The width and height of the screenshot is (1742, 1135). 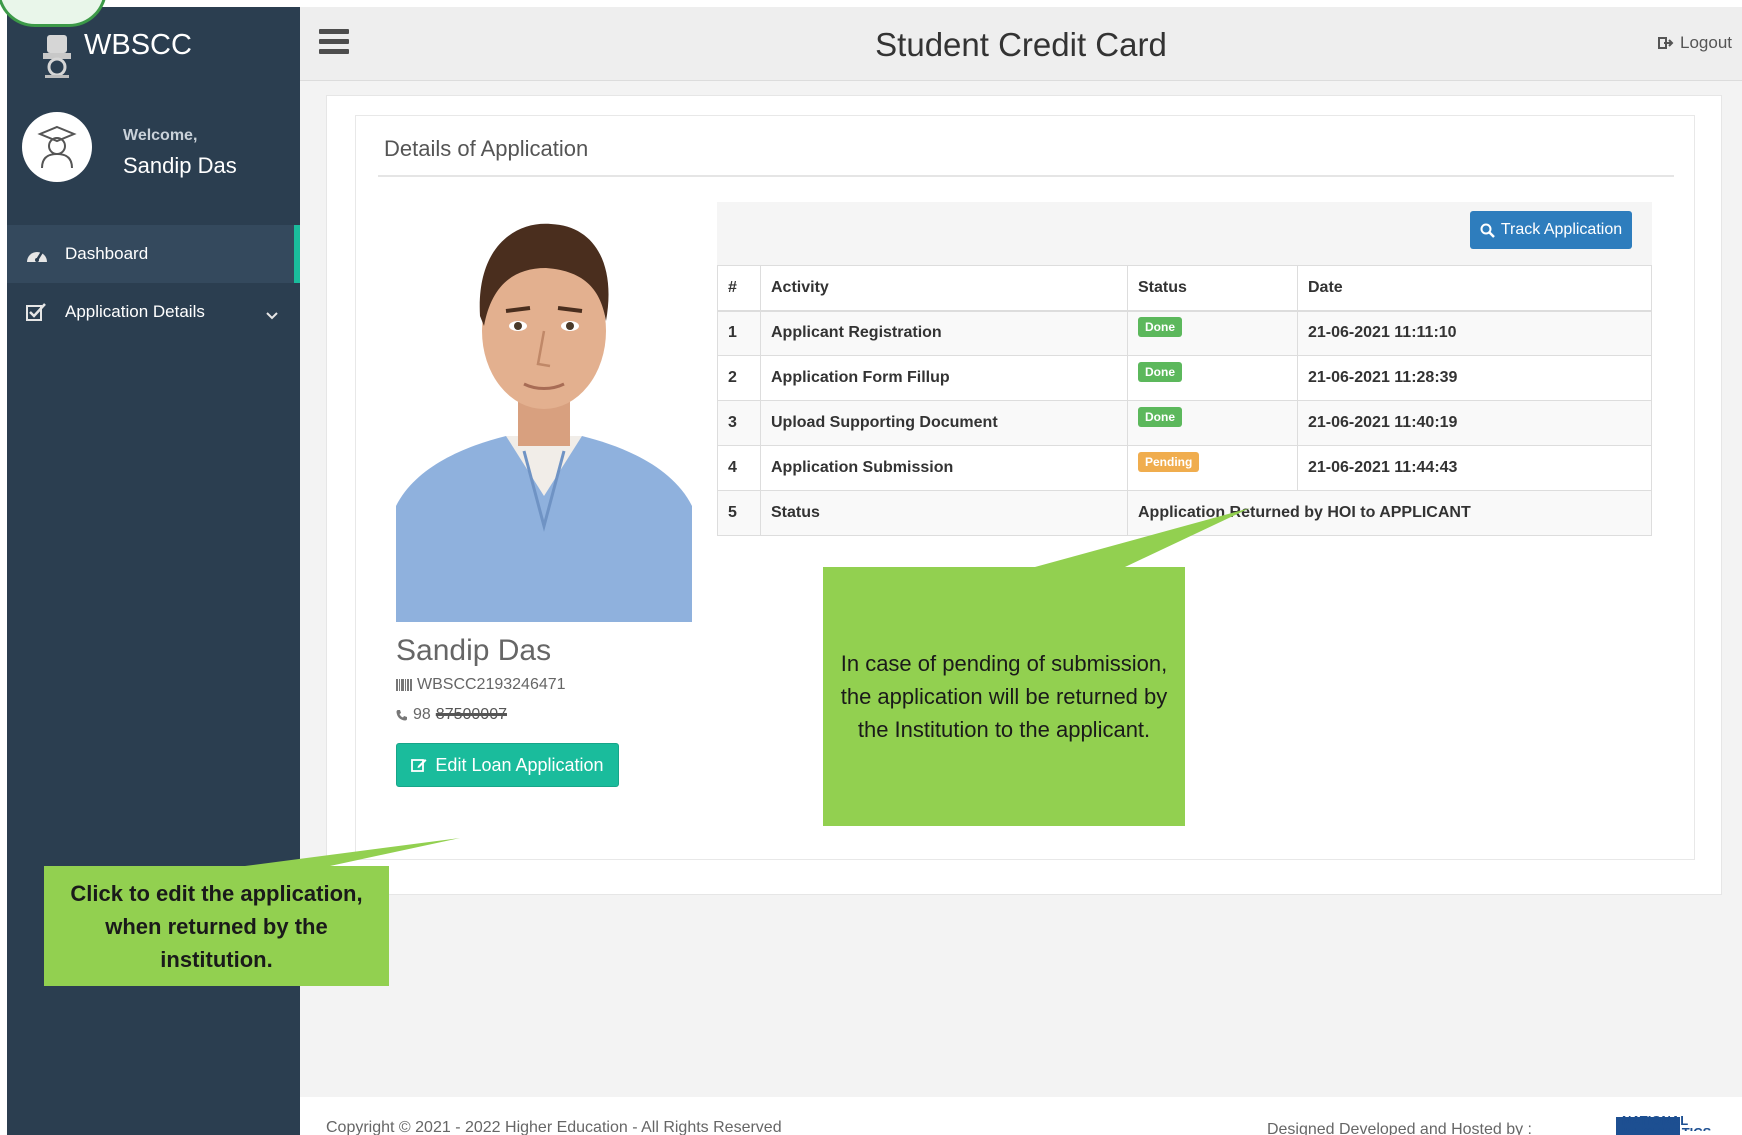 I want to click on seal-logo, so click(x=53, y=13).